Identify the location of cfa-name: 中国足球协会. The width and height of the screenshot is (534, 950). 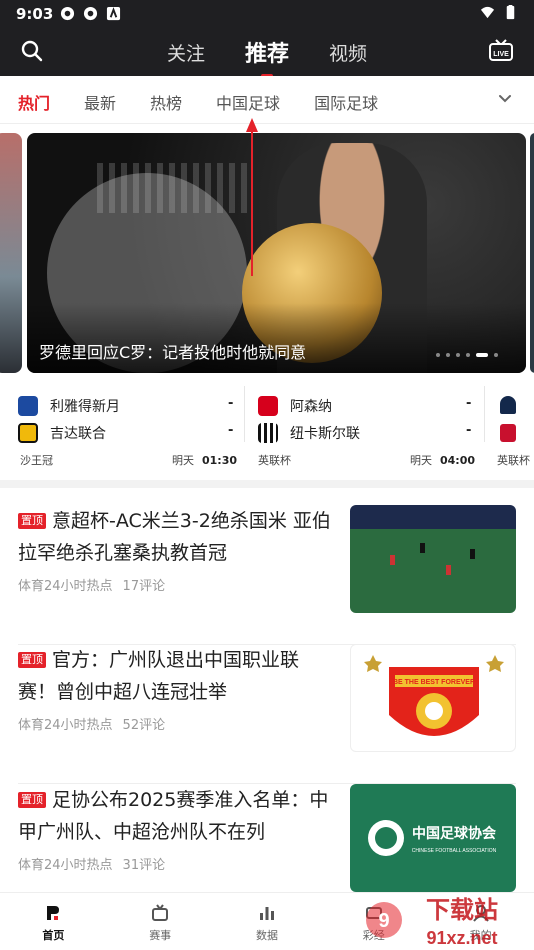
(454, 833).